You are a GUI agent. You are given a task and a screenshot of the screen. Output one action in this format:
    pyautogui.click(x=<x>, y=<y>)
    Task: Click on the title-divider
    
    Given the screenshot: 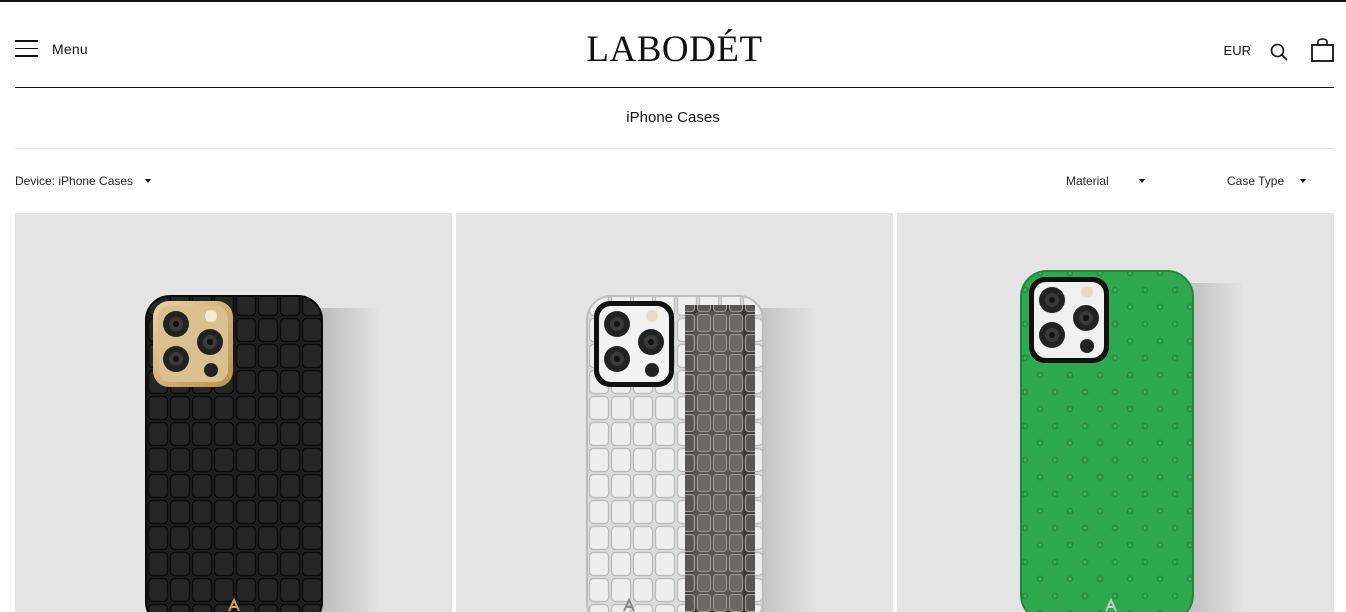 What is the action you would take?
    pyautogui.click(x=674, y=148)
    